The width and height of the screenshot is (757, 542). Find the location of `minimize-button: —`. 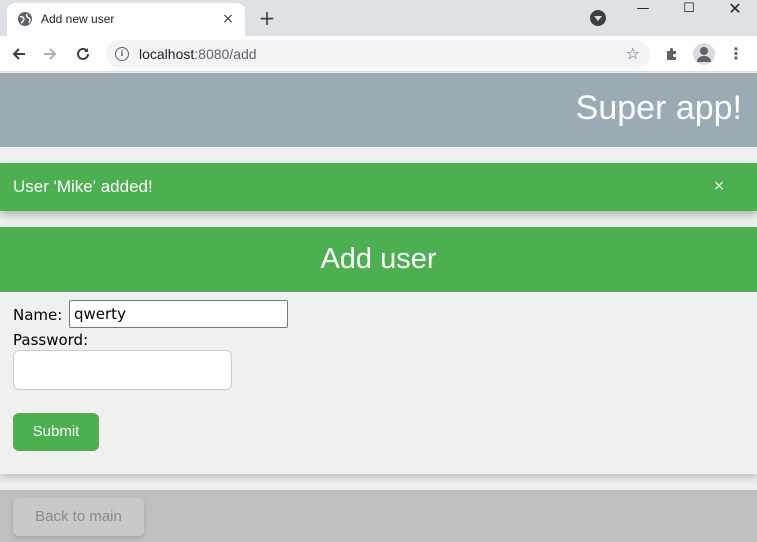

minimize-button: — is located at coordinates (643, 10).